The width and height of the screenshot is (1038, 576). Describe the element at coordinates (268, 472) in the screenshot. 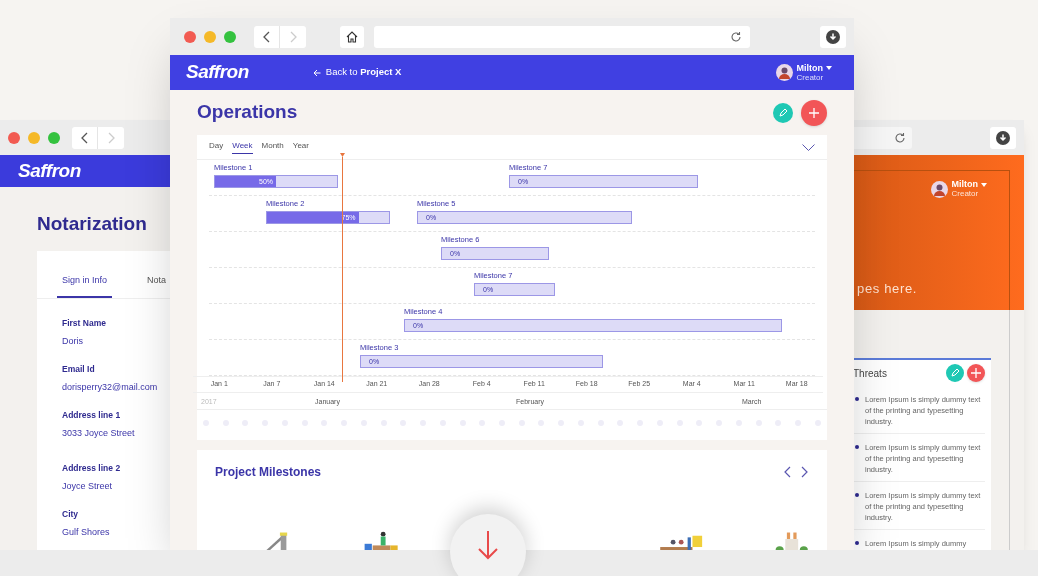

I see `section-title: Project Milestones` at that location.